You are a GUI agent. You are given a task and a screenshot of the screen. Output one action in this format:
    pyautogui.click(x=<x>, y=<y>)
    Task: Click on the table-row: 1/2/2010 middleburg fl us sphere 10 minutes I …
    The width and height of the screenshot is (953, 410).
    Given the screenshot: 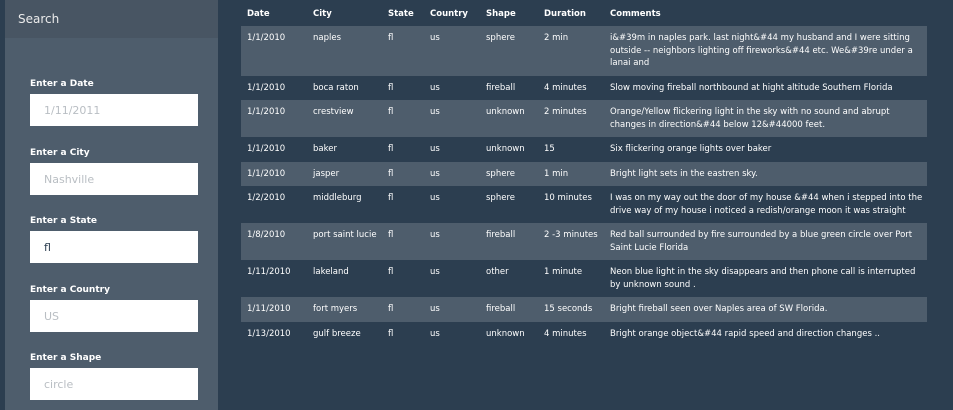 What is the action you would take?
    pyautogui.click(x=584, y=204)
    